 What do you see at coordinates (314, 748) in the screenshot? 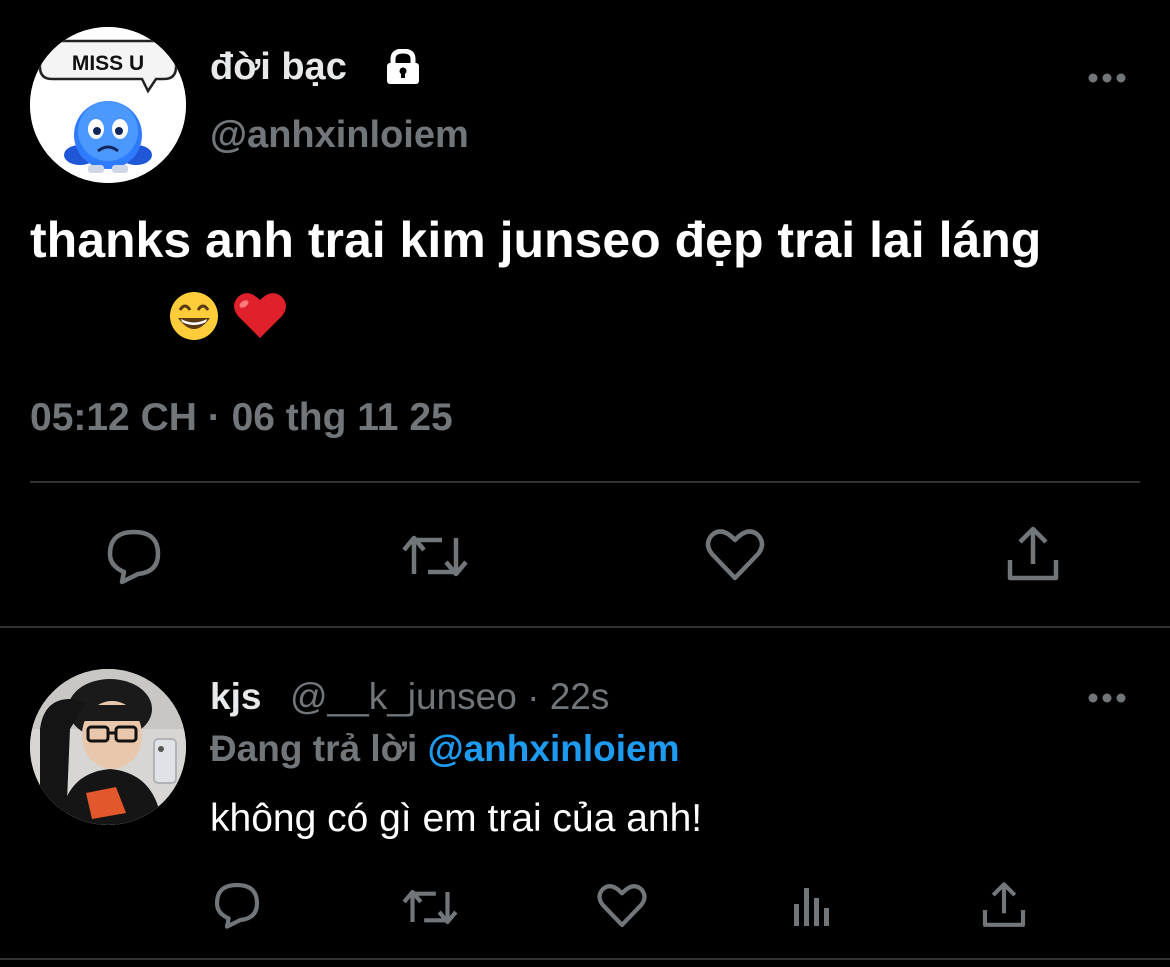
I see `replying-to-label: Đang trả lời` at bounding box center [314, 748].